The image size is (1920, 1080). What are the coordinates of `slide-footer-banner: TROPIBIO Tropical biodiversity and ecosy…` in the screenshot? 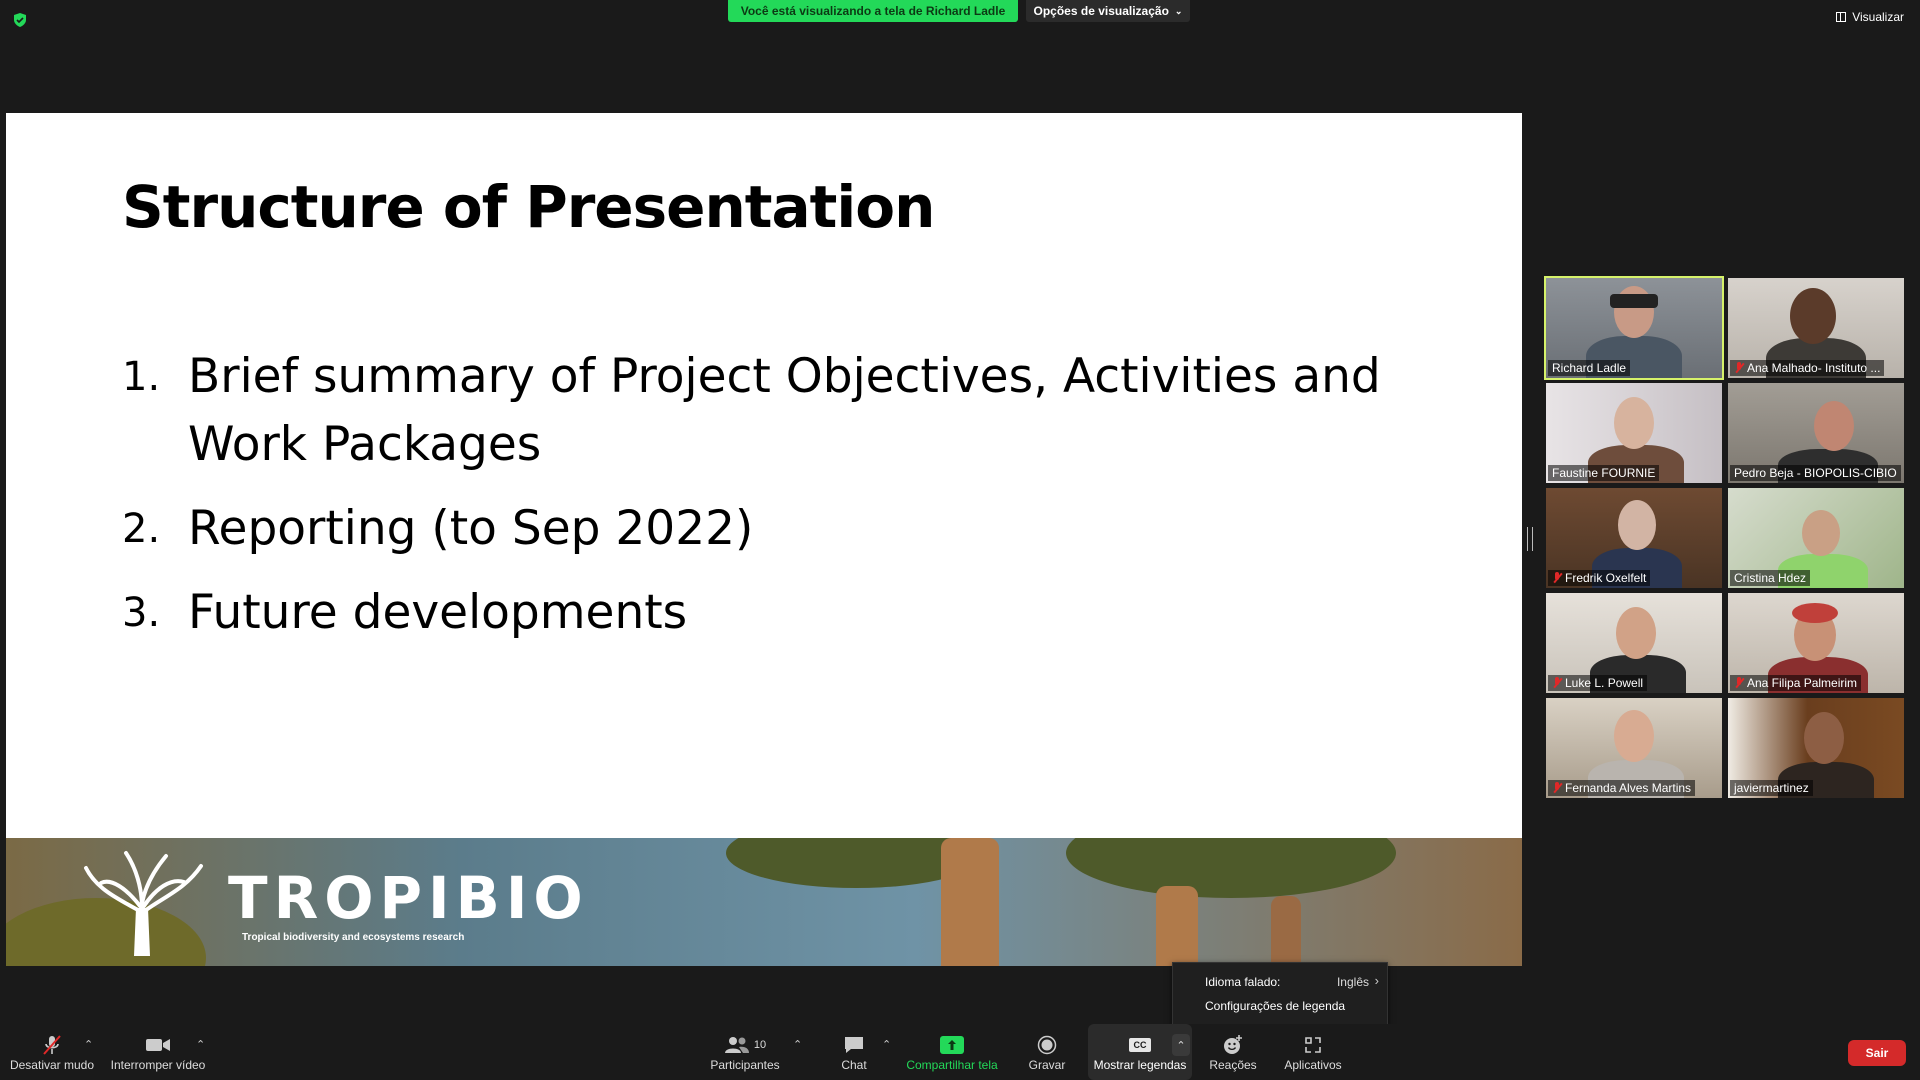 It's located at (764, 902).